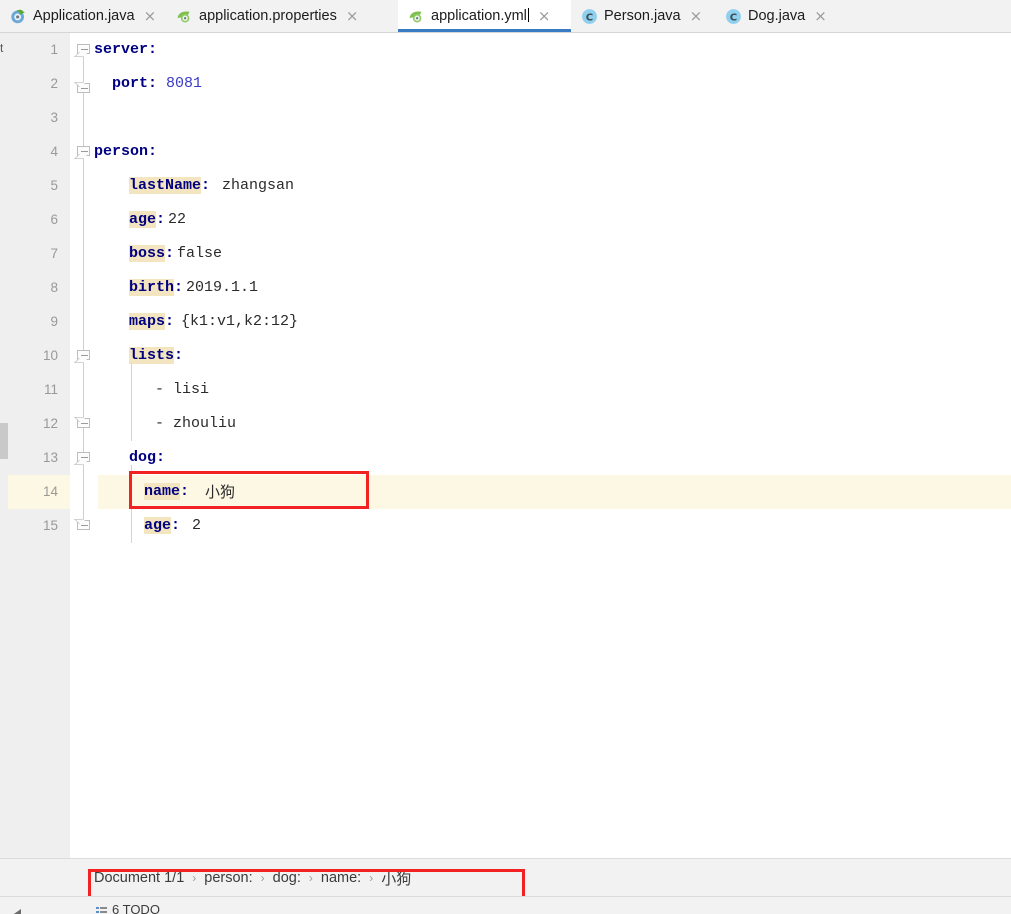 The image size is (1011, 914). What do you see at coordinates (197, 525) in the screenshot?
I see `code-token-value: 2` at bounding box center [197, 525].